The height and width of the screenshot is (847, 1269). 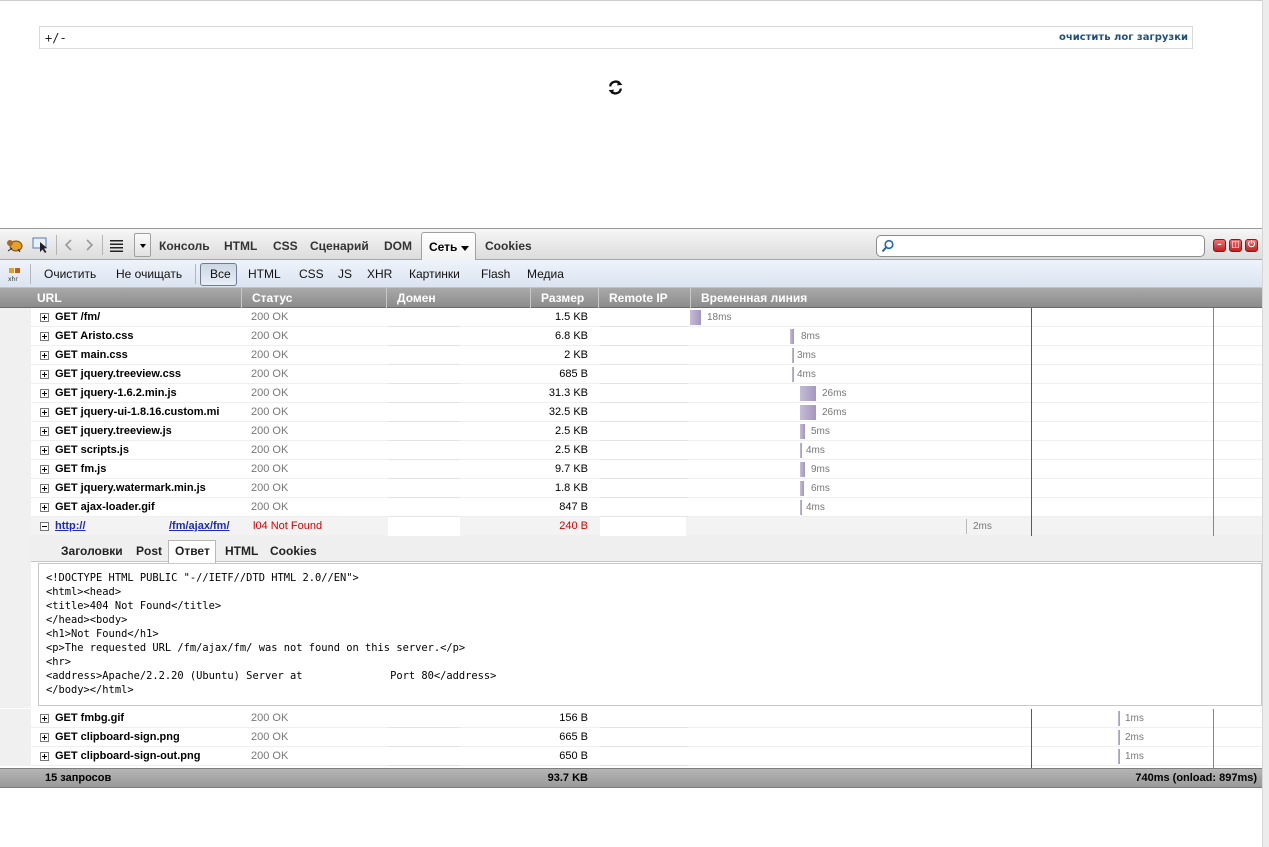 I want to click on col-status: Статус, so click(x=272, y=298).